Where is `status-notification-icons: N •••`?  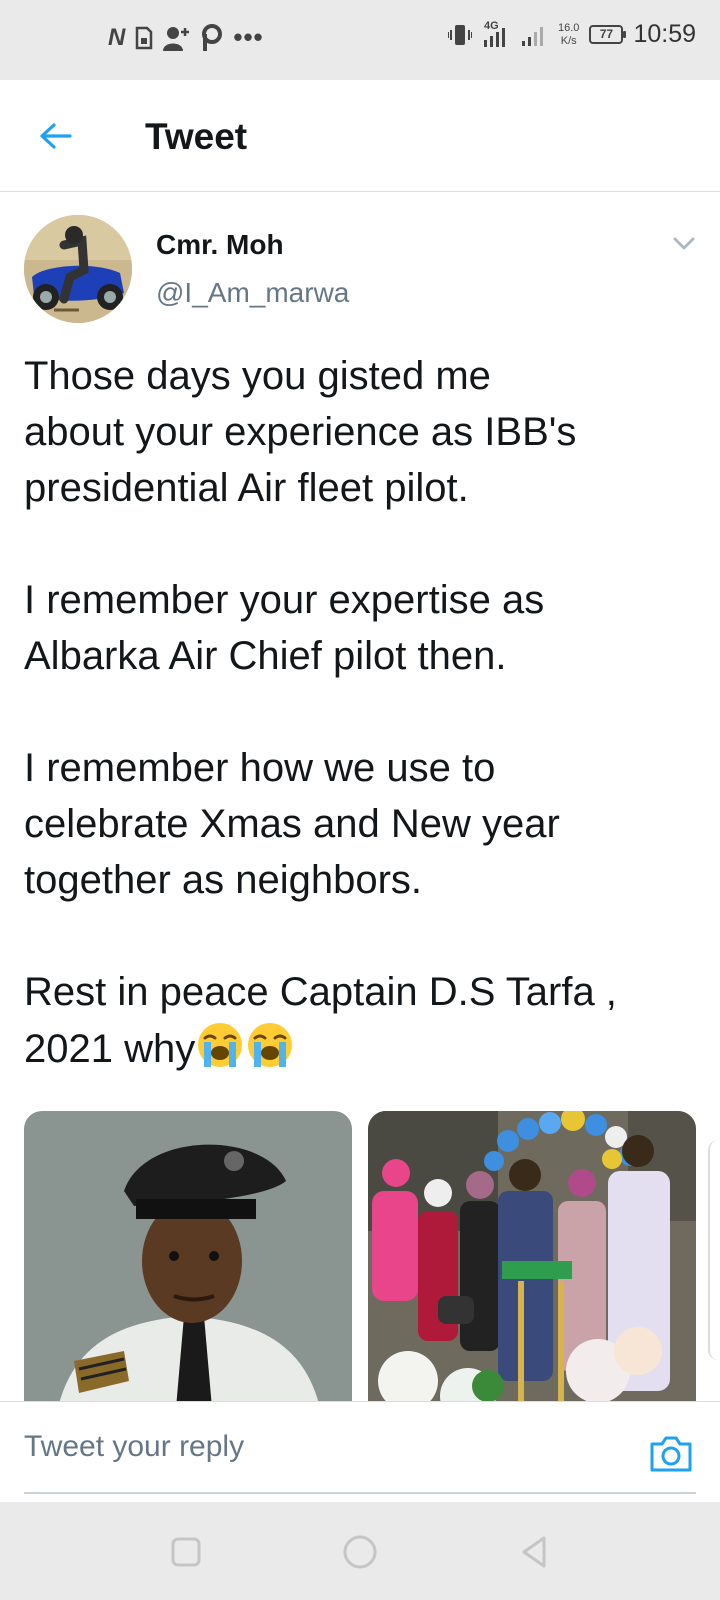
status-notification-icons: N ••• is located at coordinates (186, 37).